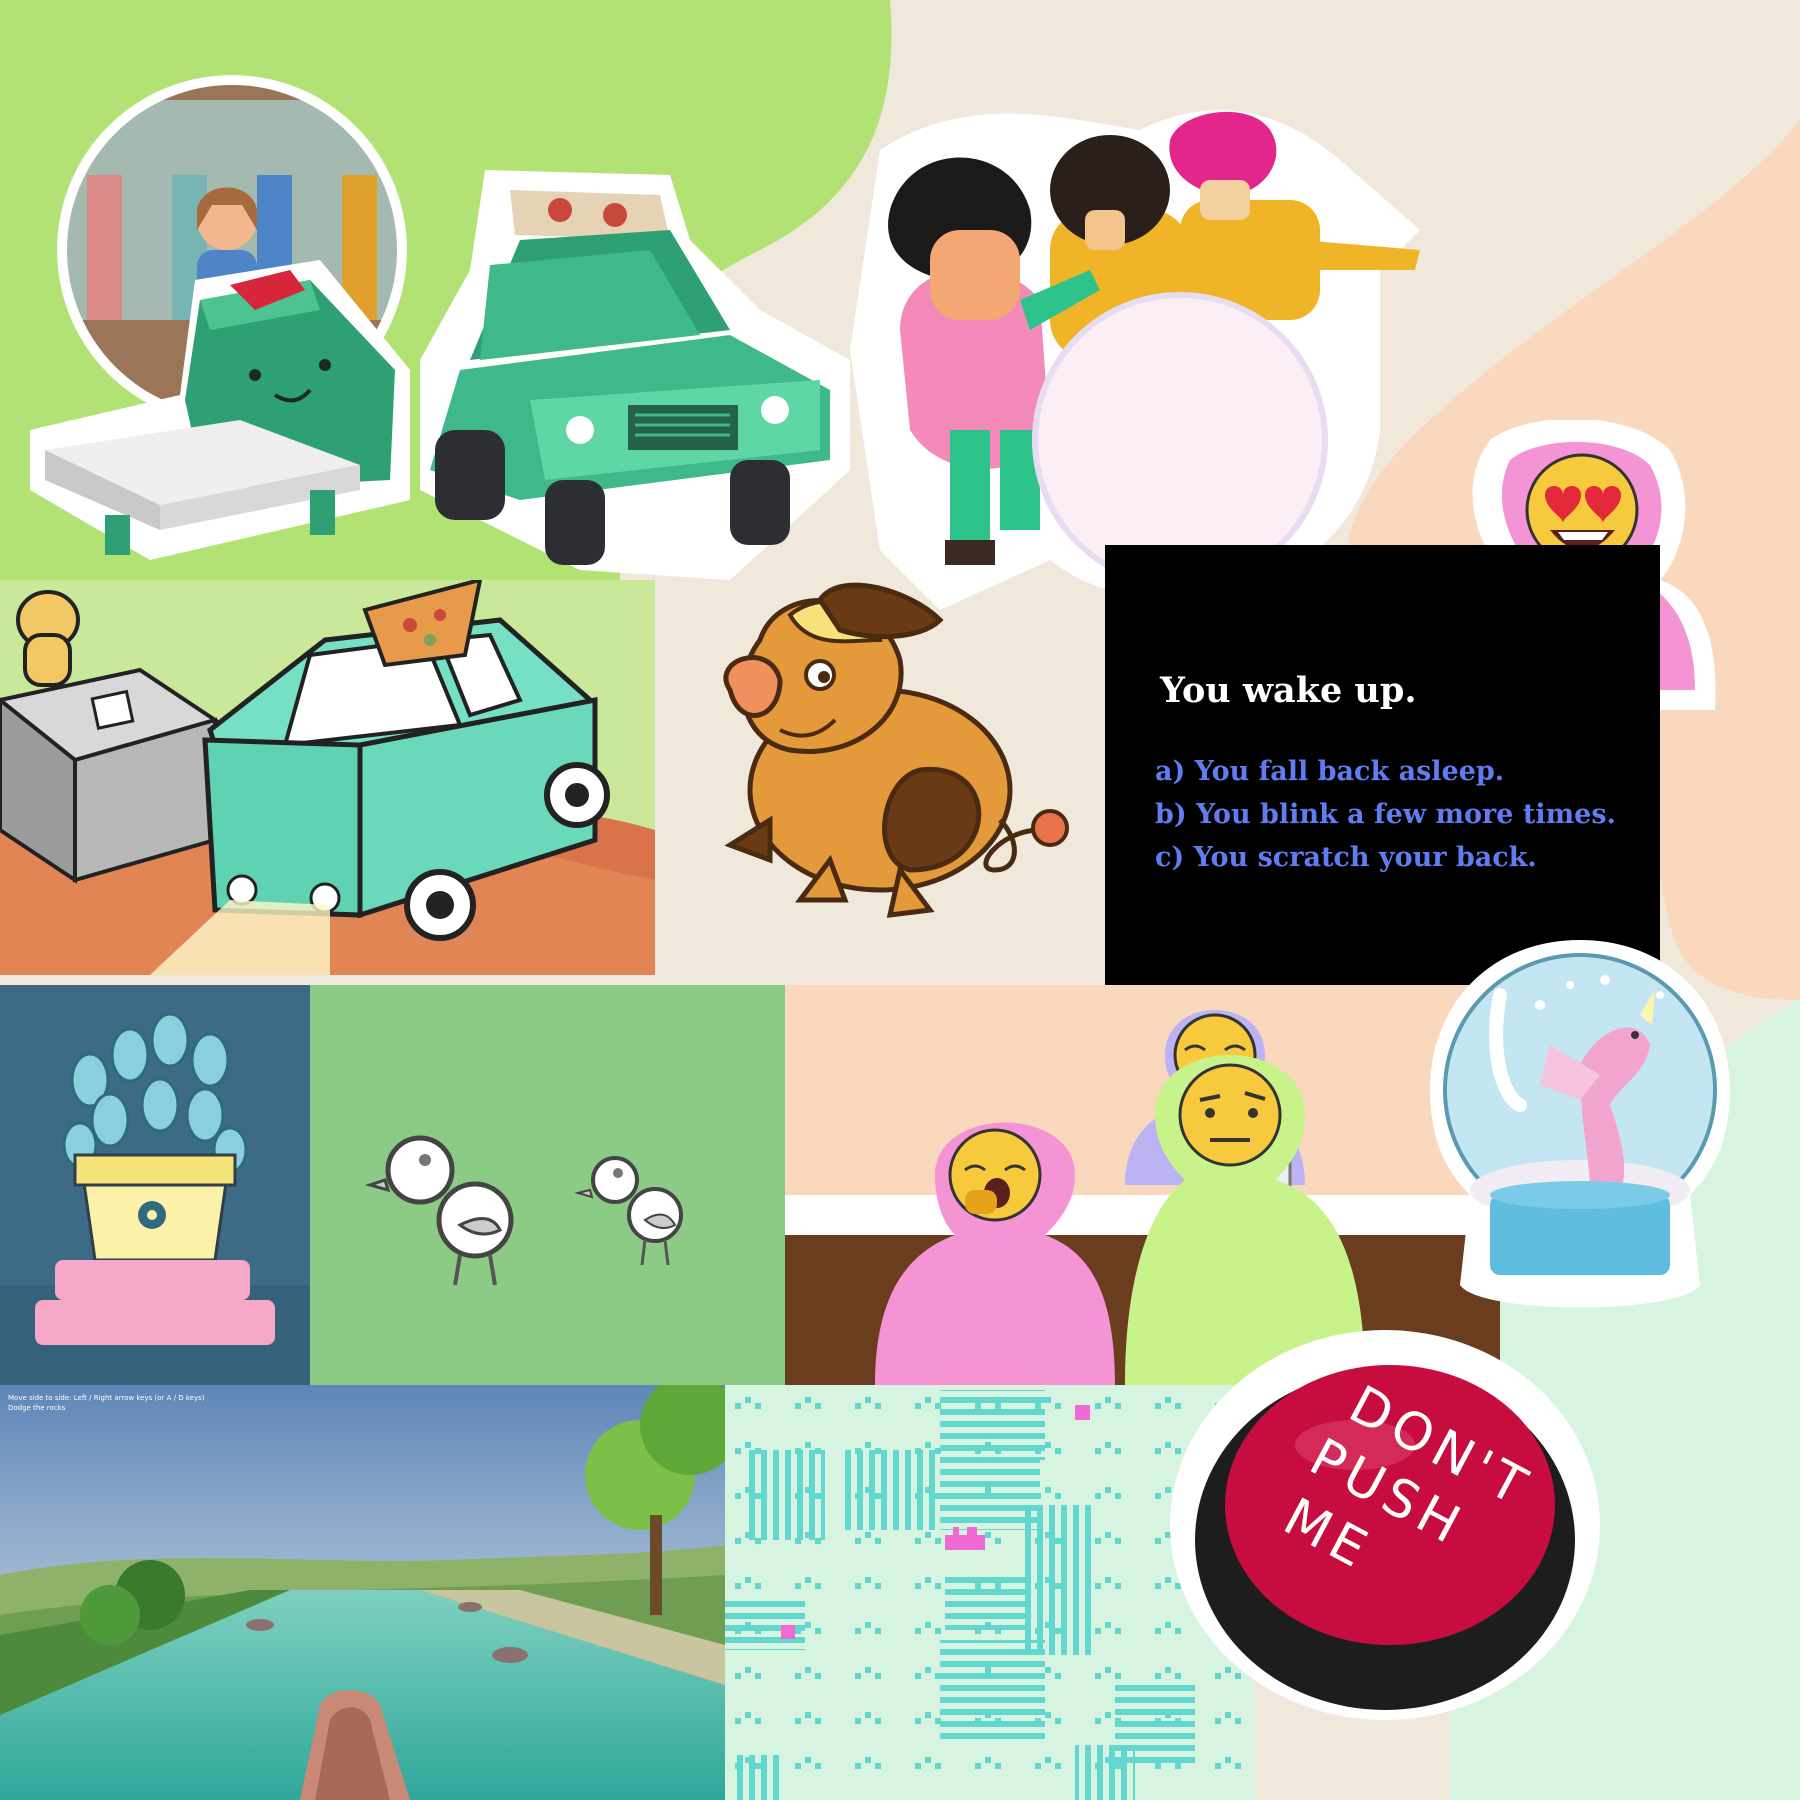 Image resolution: width=1800 pixels, height=1800 pixels. Describe the element at coordinates (1580, 1125) in the screenshot. I see `unicorn-snow-globe-sticker` at that location.